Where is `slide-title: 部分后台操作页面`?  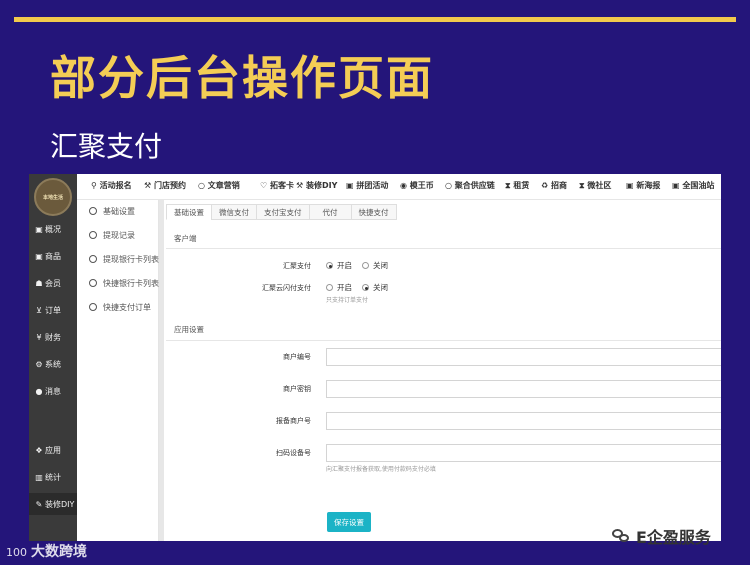
slide-title: 部分后台操作页面 is located at coordinates (242, 78).